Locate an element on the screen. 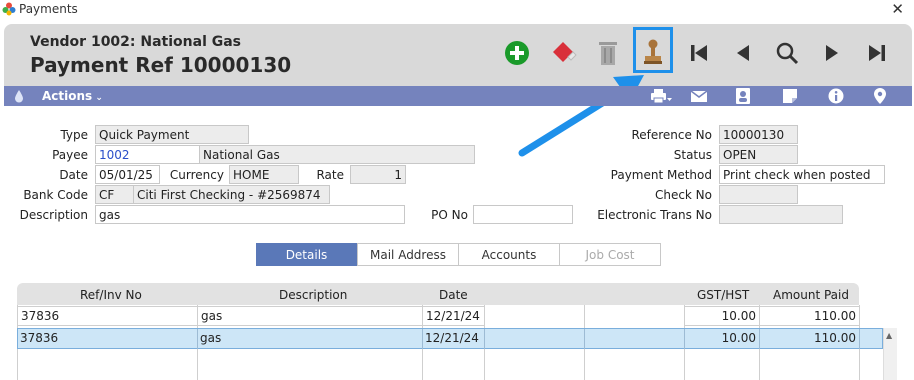 The width and height of the screenshot is (914, 380). payee-name-field: National Gas is located at coordinates (337, 154).